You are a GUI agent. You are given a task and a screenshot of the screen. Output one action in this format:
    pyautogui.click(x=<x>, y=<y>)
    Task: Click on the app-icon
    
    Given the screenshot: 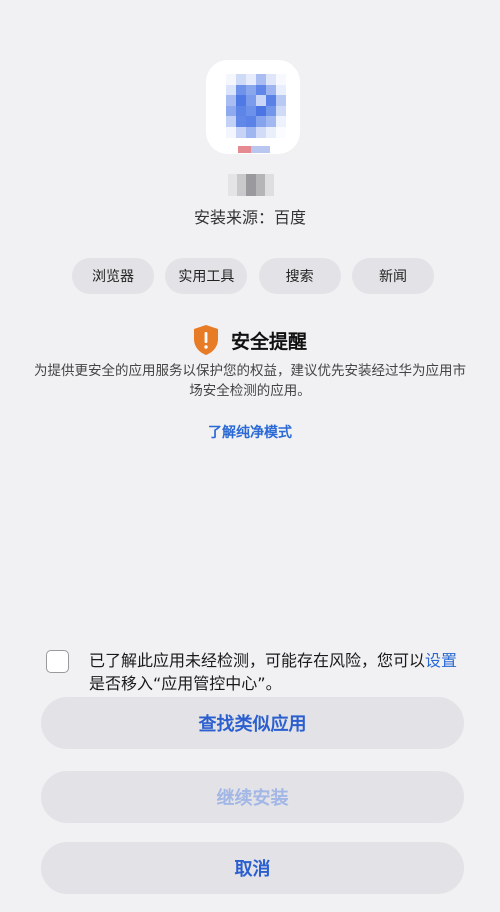 What is the action you would take?
    pyautogui.click(x=253, y=107)
    